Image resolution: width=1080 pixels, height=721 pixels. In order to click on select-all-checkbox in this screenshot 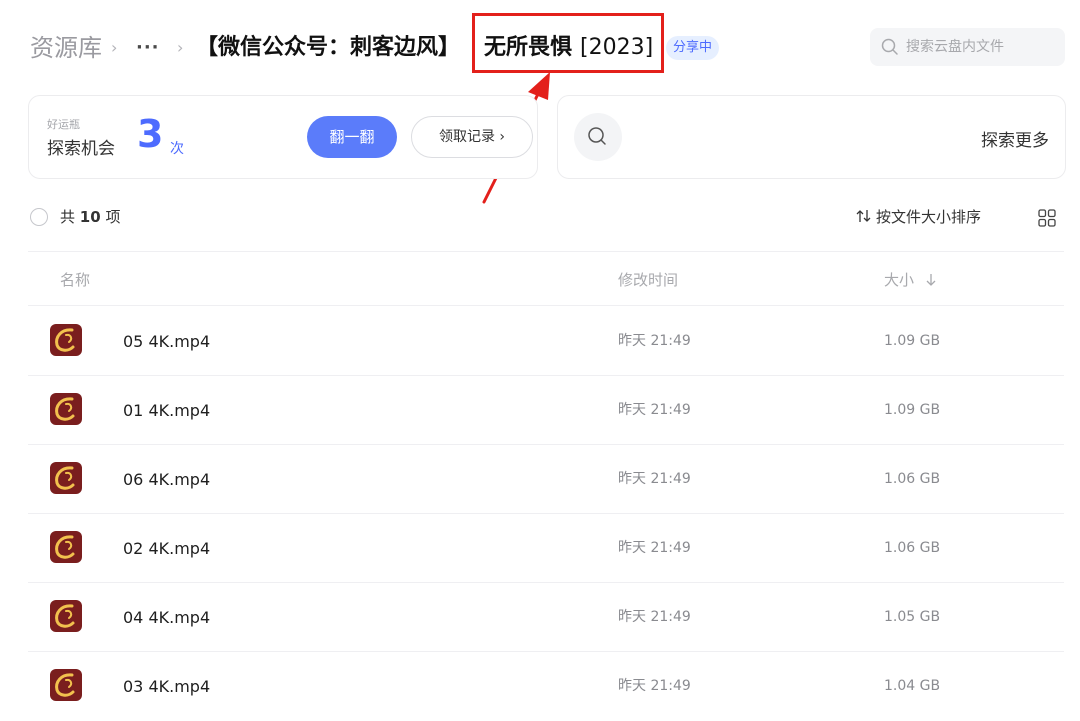, I will do `click(39, 217)`.